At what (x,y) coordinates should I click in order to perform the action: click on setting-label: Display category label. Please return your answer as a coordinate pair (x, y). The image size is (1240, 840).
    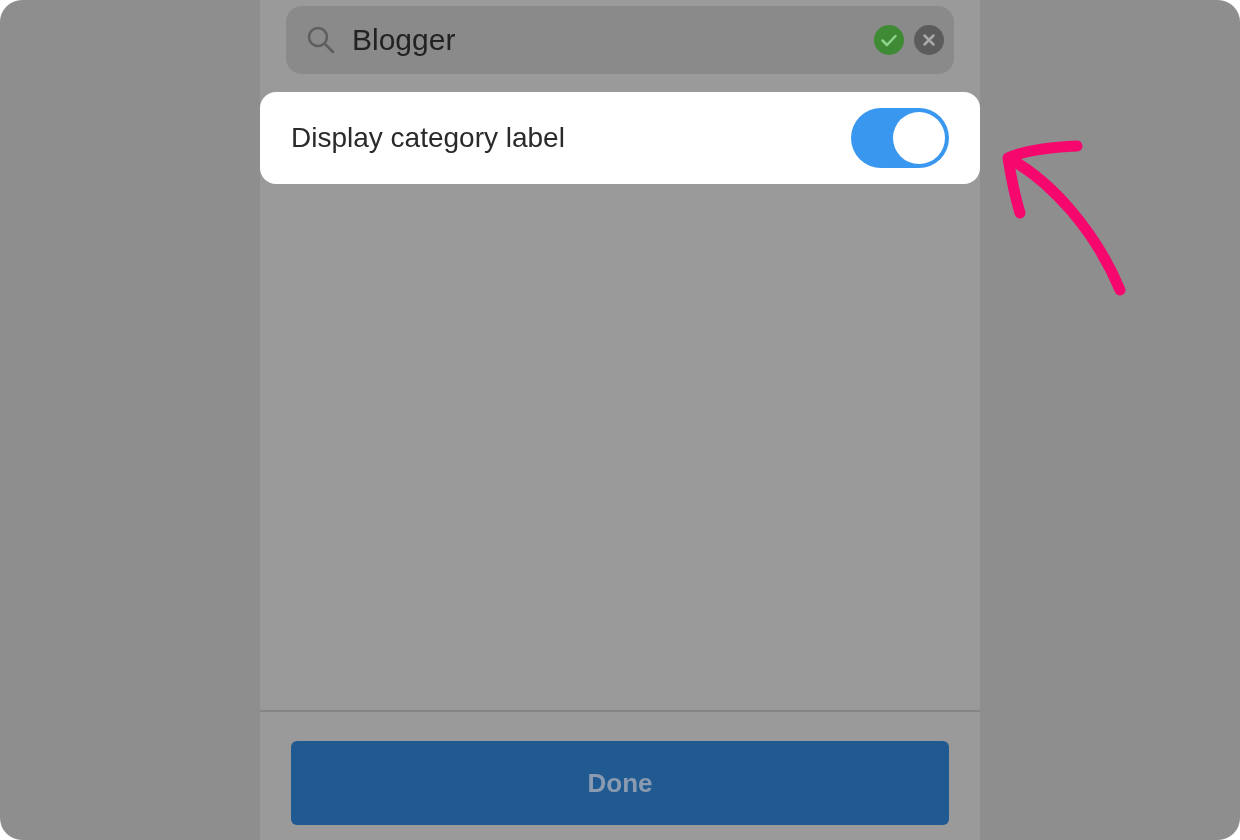
    Looking at the image, I should click on (428, 138).